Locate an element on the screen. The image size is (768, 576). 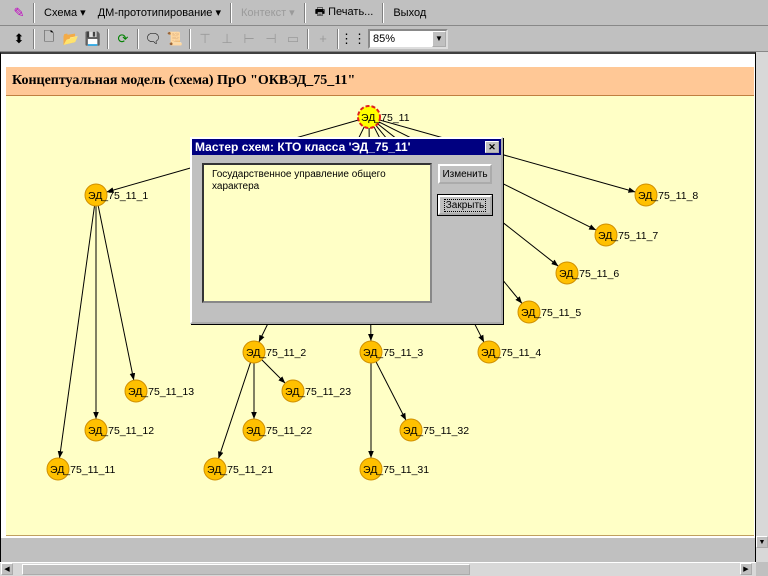
edge-n1-n13 is located at coordinates (116, 293).